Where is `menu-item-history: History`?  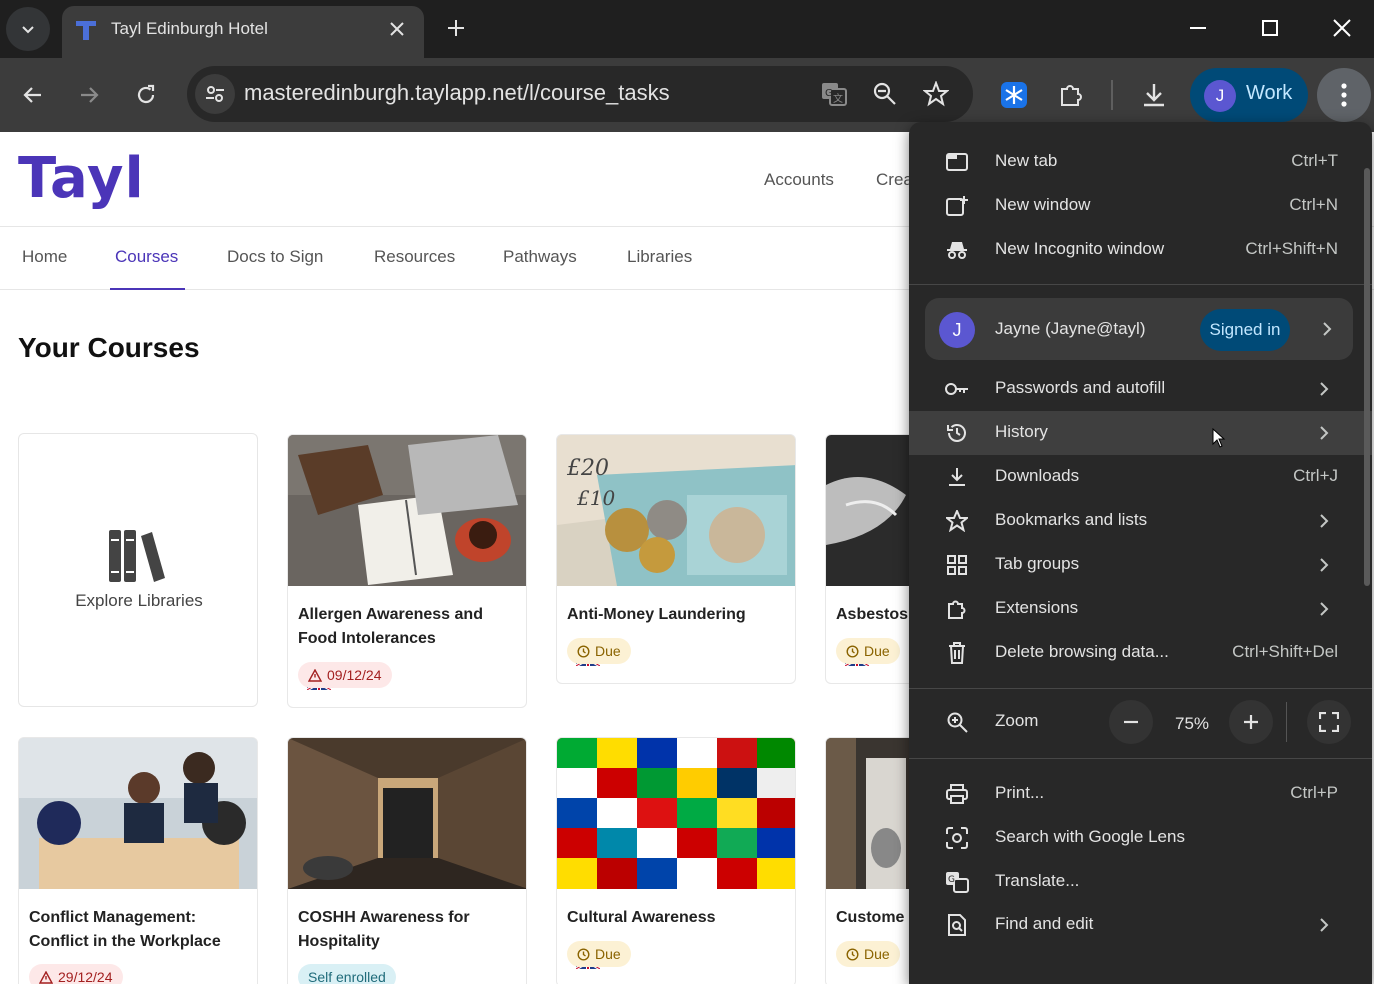
menu-item-history: History is located at coordinates (1140, 433).